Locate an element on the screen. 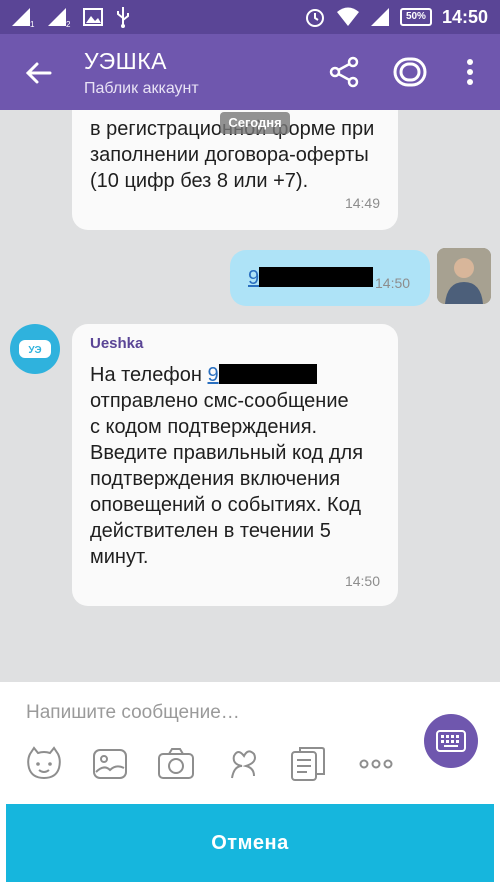 The height and width of the screenshot is (888, 500). doodle-icon is located at coordinates (244, 764).